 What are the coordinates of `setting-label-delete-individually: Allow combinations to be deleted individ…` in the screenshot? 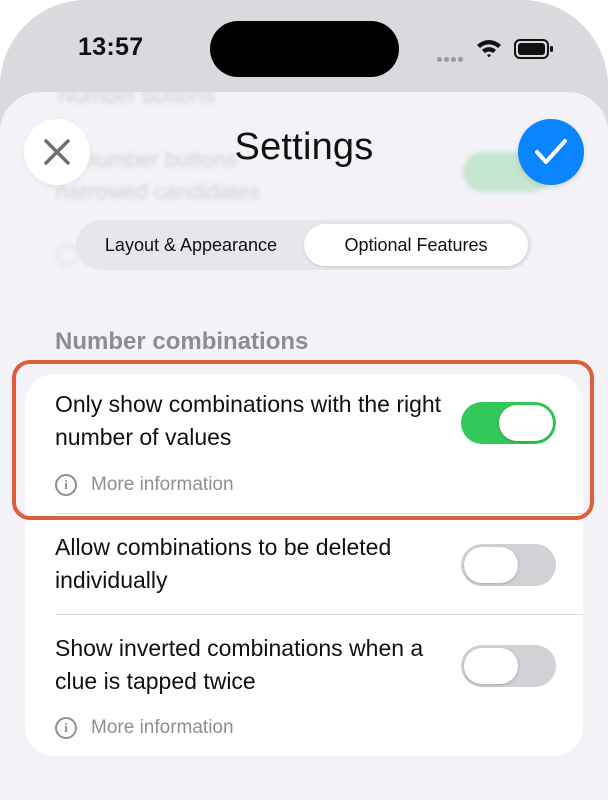 It's located at (223, 563).